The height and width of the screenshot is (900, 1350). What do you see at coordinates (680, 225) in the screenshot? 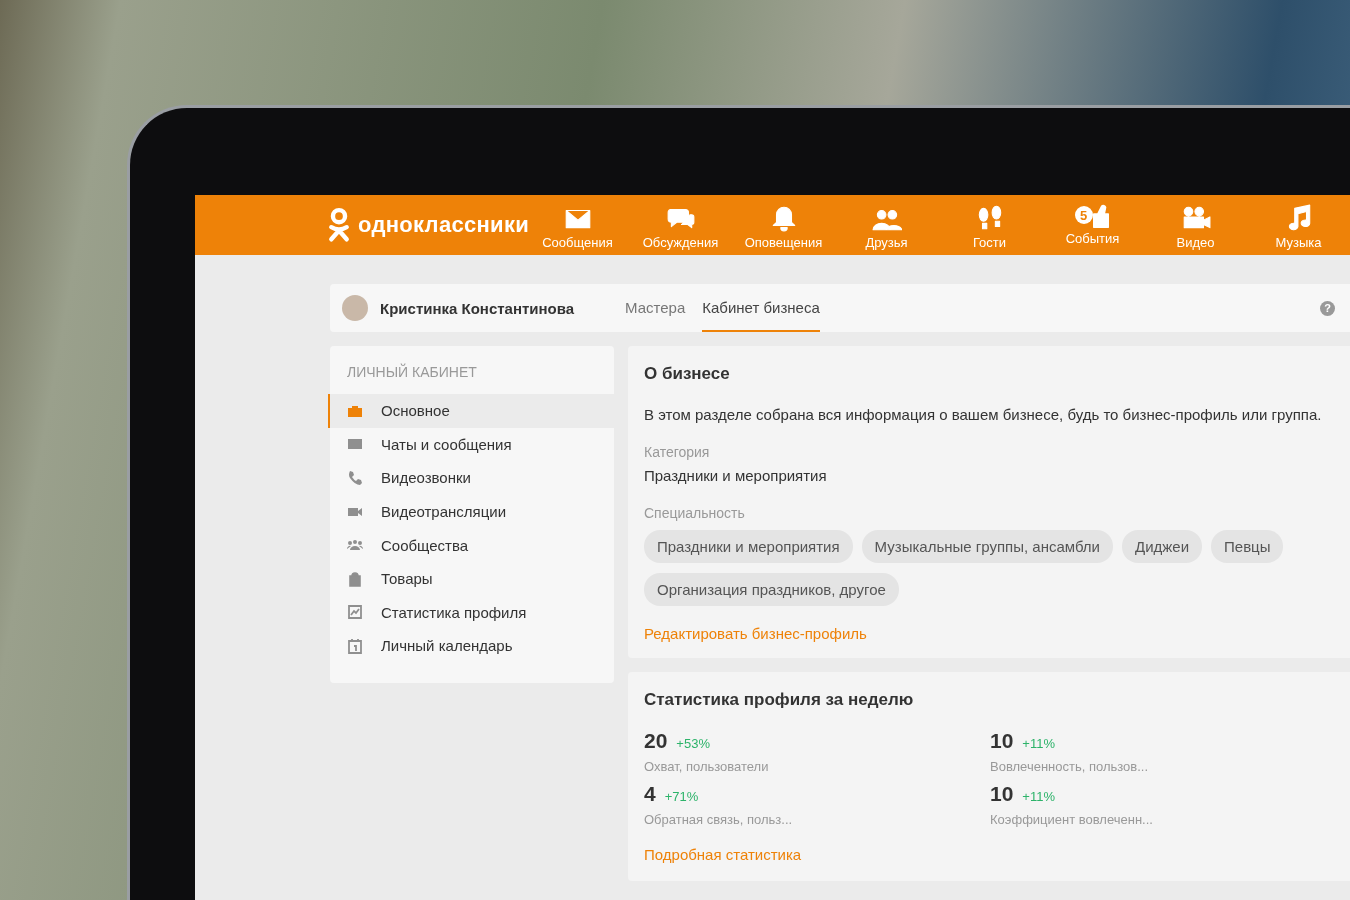
I see `nav-item: Обсуждения` at bounding box center [680, 225].